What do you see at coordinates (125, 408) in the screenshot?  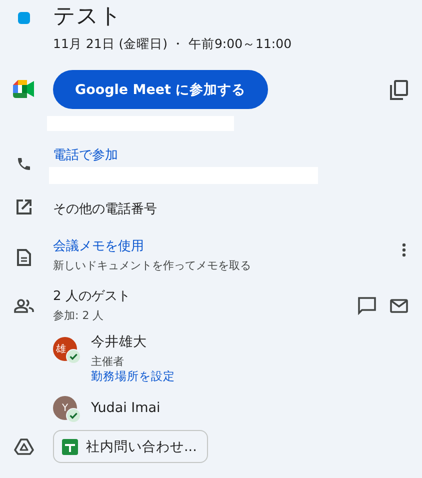 I see `guest-name: Yudai Imai` at bounding box center [125, 408].